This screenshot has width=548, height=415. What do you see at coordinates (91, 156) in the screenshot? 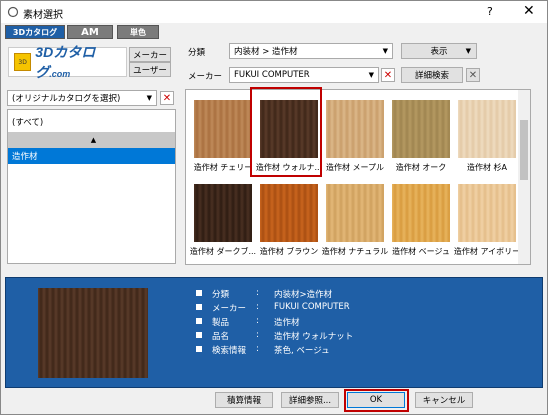
I see `list-item-zousakuzai: 造作材` at bounding box center [91, 156].